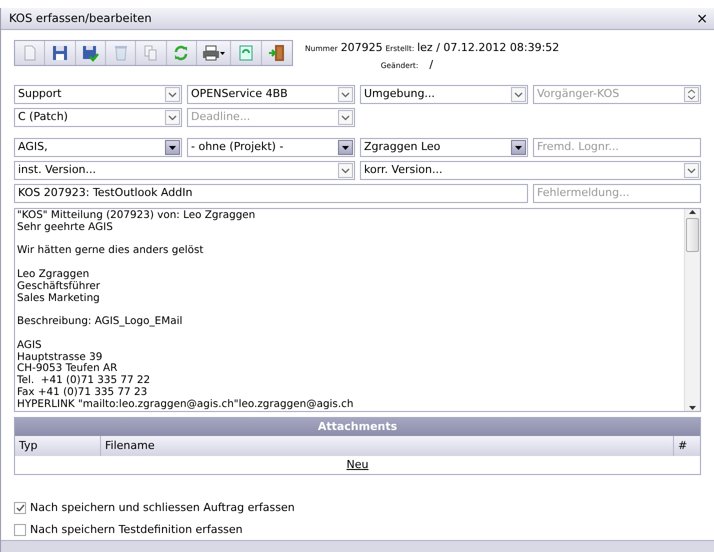 Image resolution: width=714 pixels, height=552 pixels. Describe the element at coordinates (90, 53) in the screenshot. I see `floppy-disk-check-icon` at that location.